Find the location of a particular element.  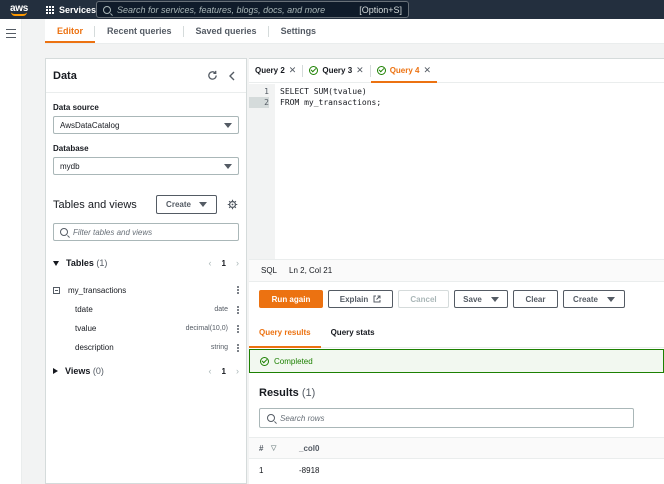

tables-page-number: 1 is located at coordinates (224, 263).